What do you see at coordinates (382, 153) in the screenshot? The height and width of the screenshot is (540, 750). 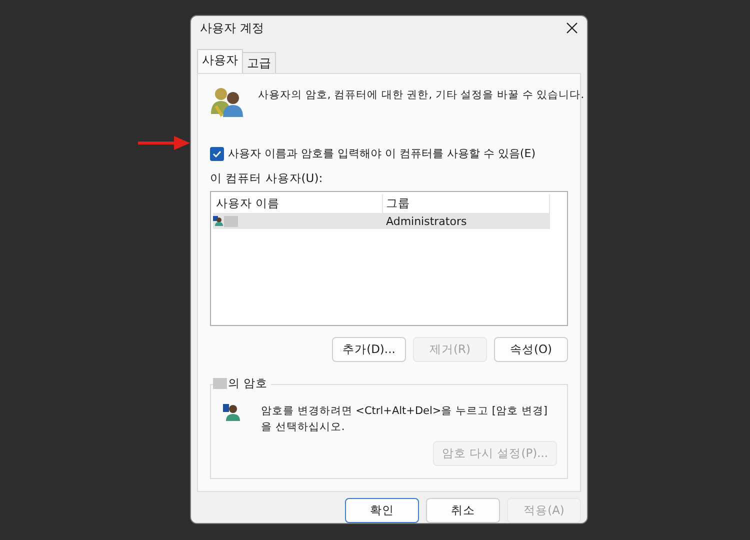 I see `checkbox-label: 사용자 이름과 암호를 입력해야 이 컴퓨터를 사용할 수 있음(E)` at bounding box center [382, 153].